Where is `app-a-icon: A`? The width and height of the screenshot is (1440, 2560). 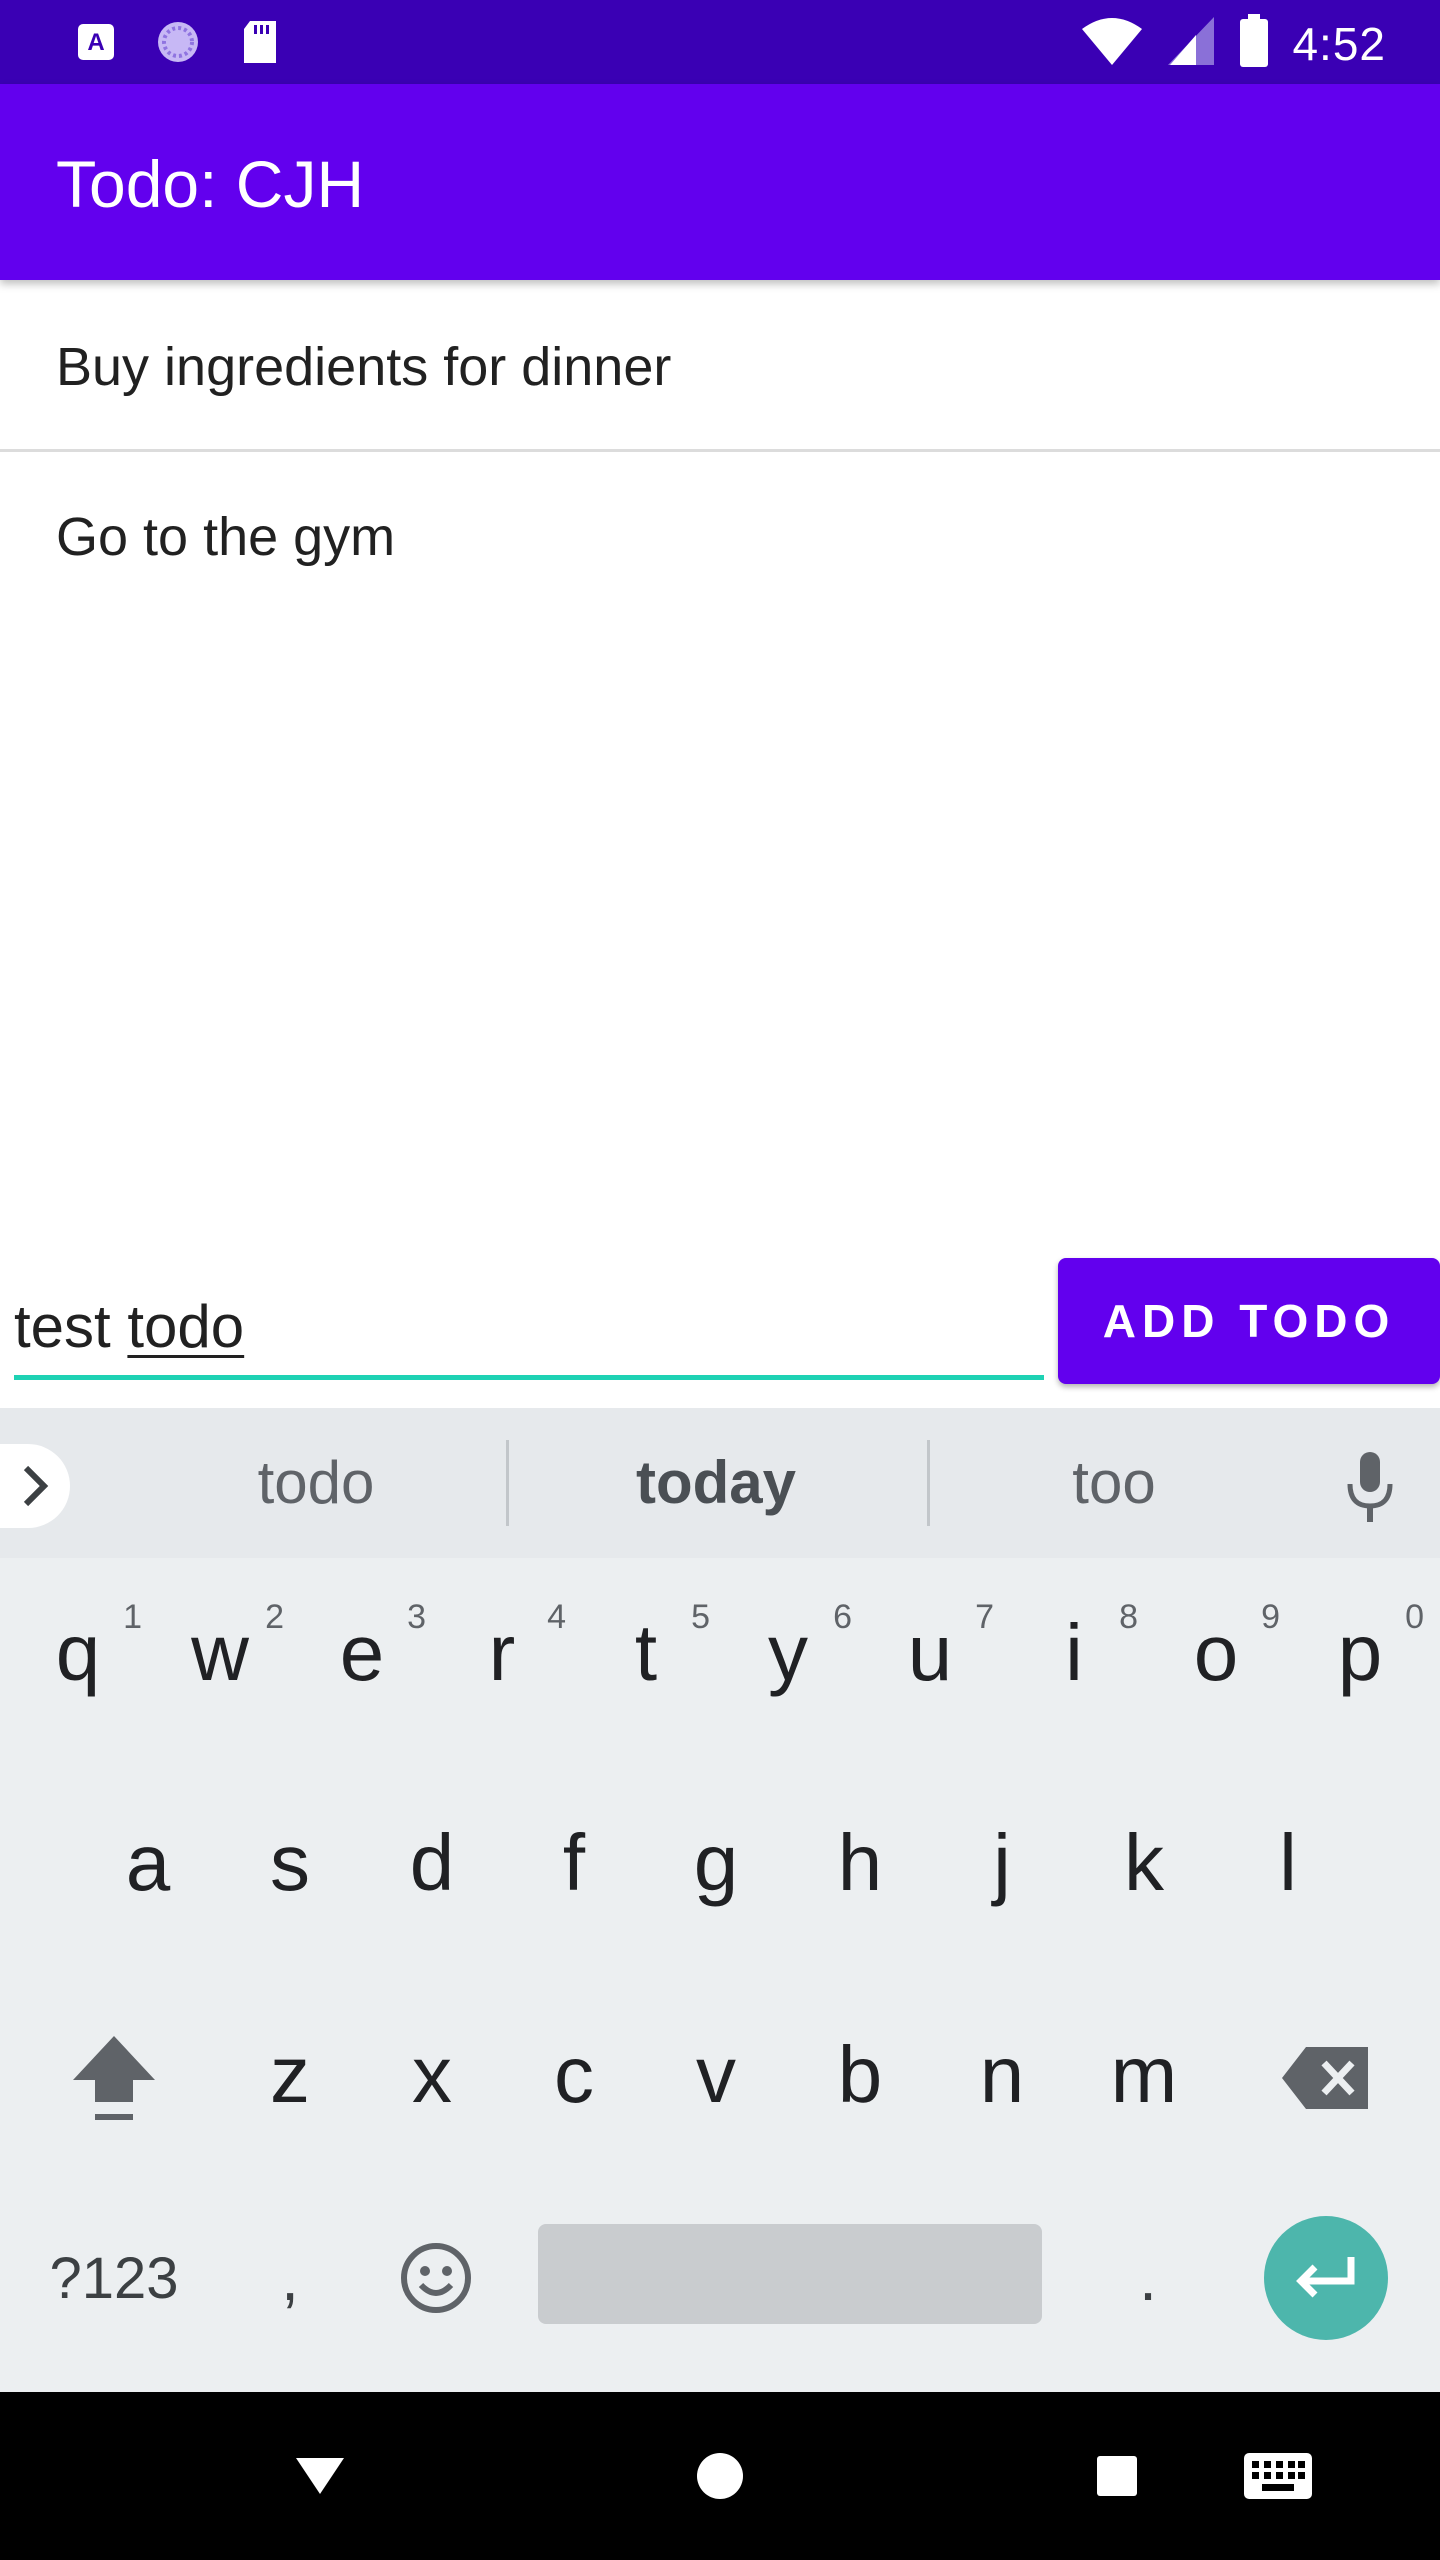
app-a-icon: A is located at coordinates (96, 42).